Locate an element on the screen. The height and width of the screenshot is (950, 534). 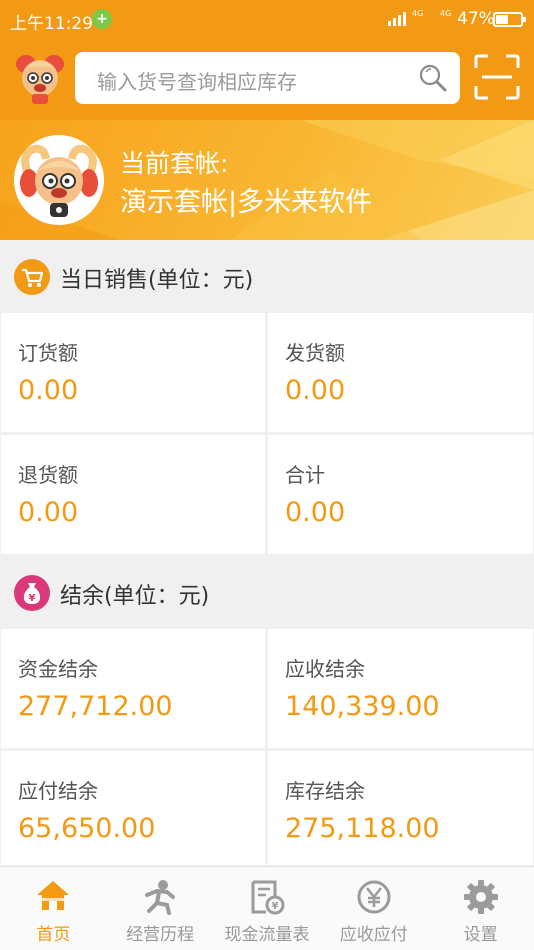
nav-item-settings: 设置 is located at coordinates (480, 908).